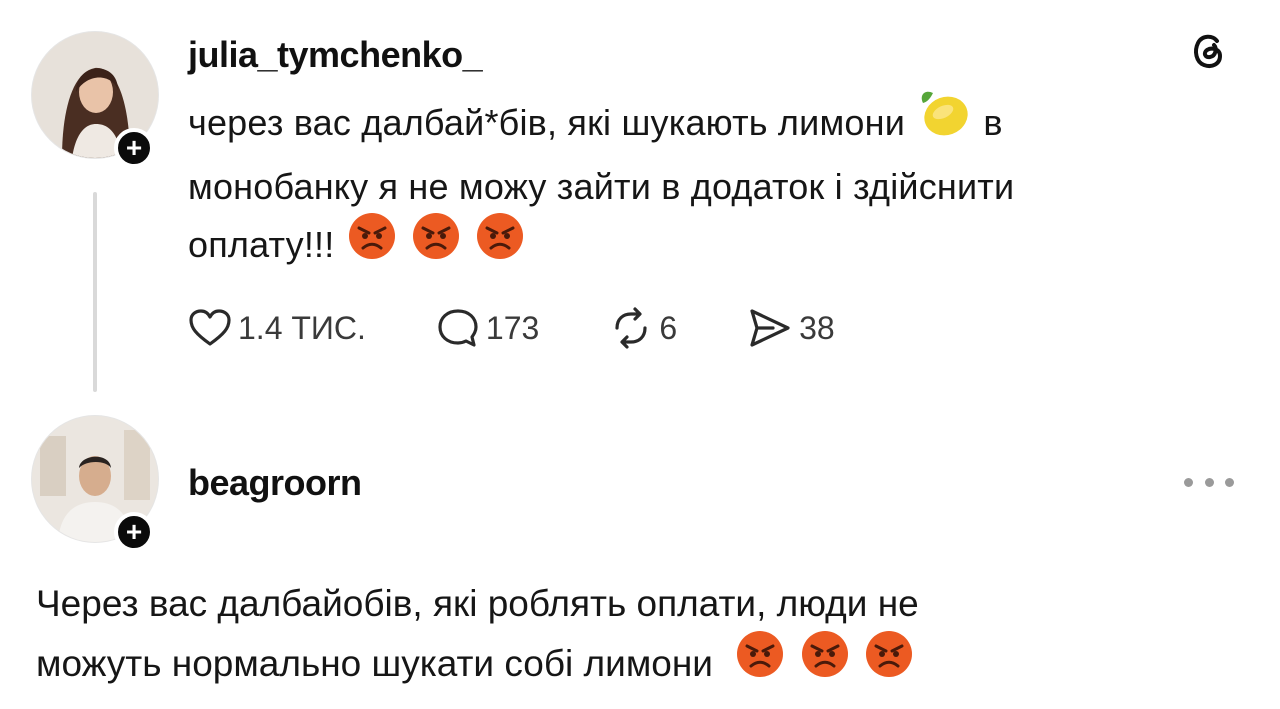  I want to click on threads-logo-icon, so click(1209, 49).